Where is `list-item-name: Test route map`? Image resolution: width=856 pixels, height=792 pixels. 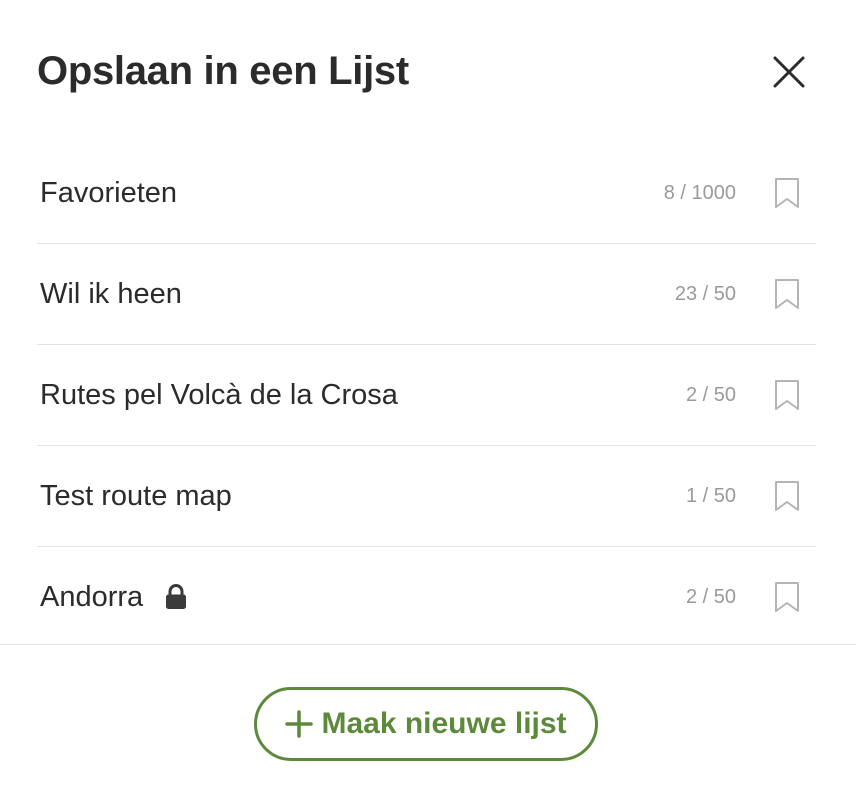 list-item-name: Test route map is located at coordinates (136, 496).